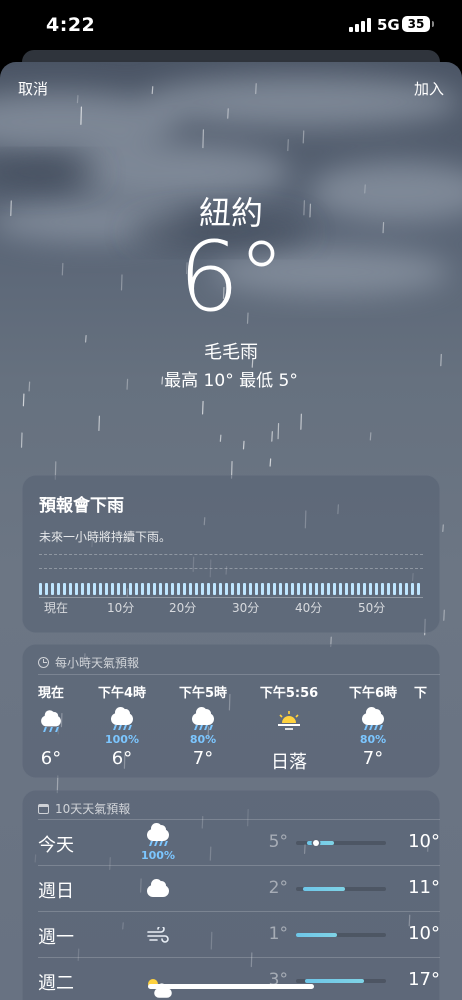 The width and height of the screenshot is (462, 1000). What do you see at coordinates (43, 808) in the screenshot?
I see `calendar-icon` at bounding box center [43, 808].